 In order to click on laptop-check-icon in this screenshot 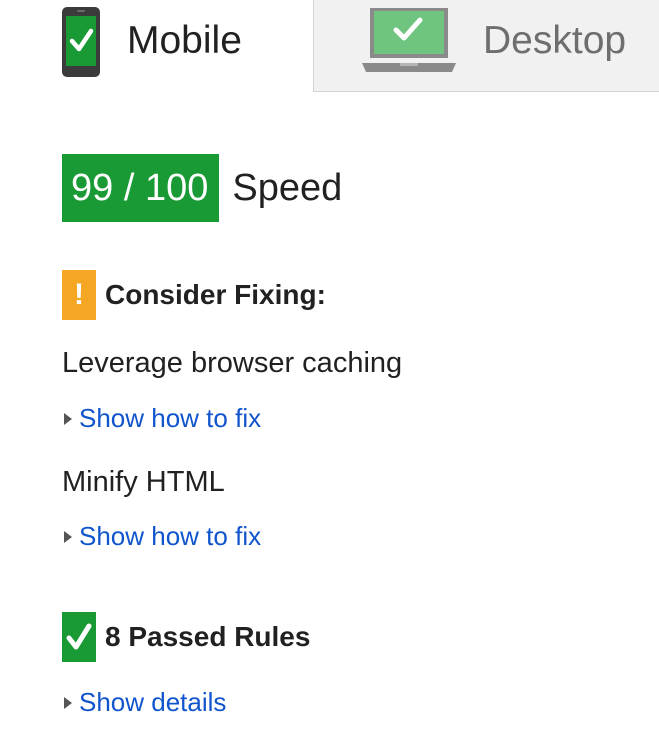, I will do `click(409, 40)`.